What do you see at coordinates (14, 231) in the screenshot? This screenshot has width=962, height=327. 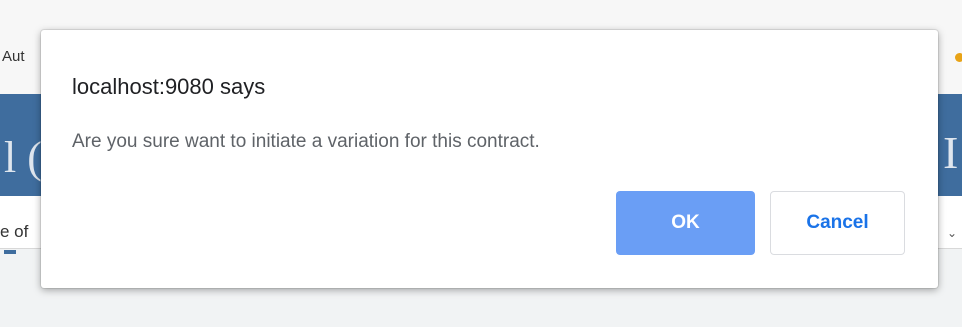 I see `filter-label: e of` at bounding box center [14, 231].